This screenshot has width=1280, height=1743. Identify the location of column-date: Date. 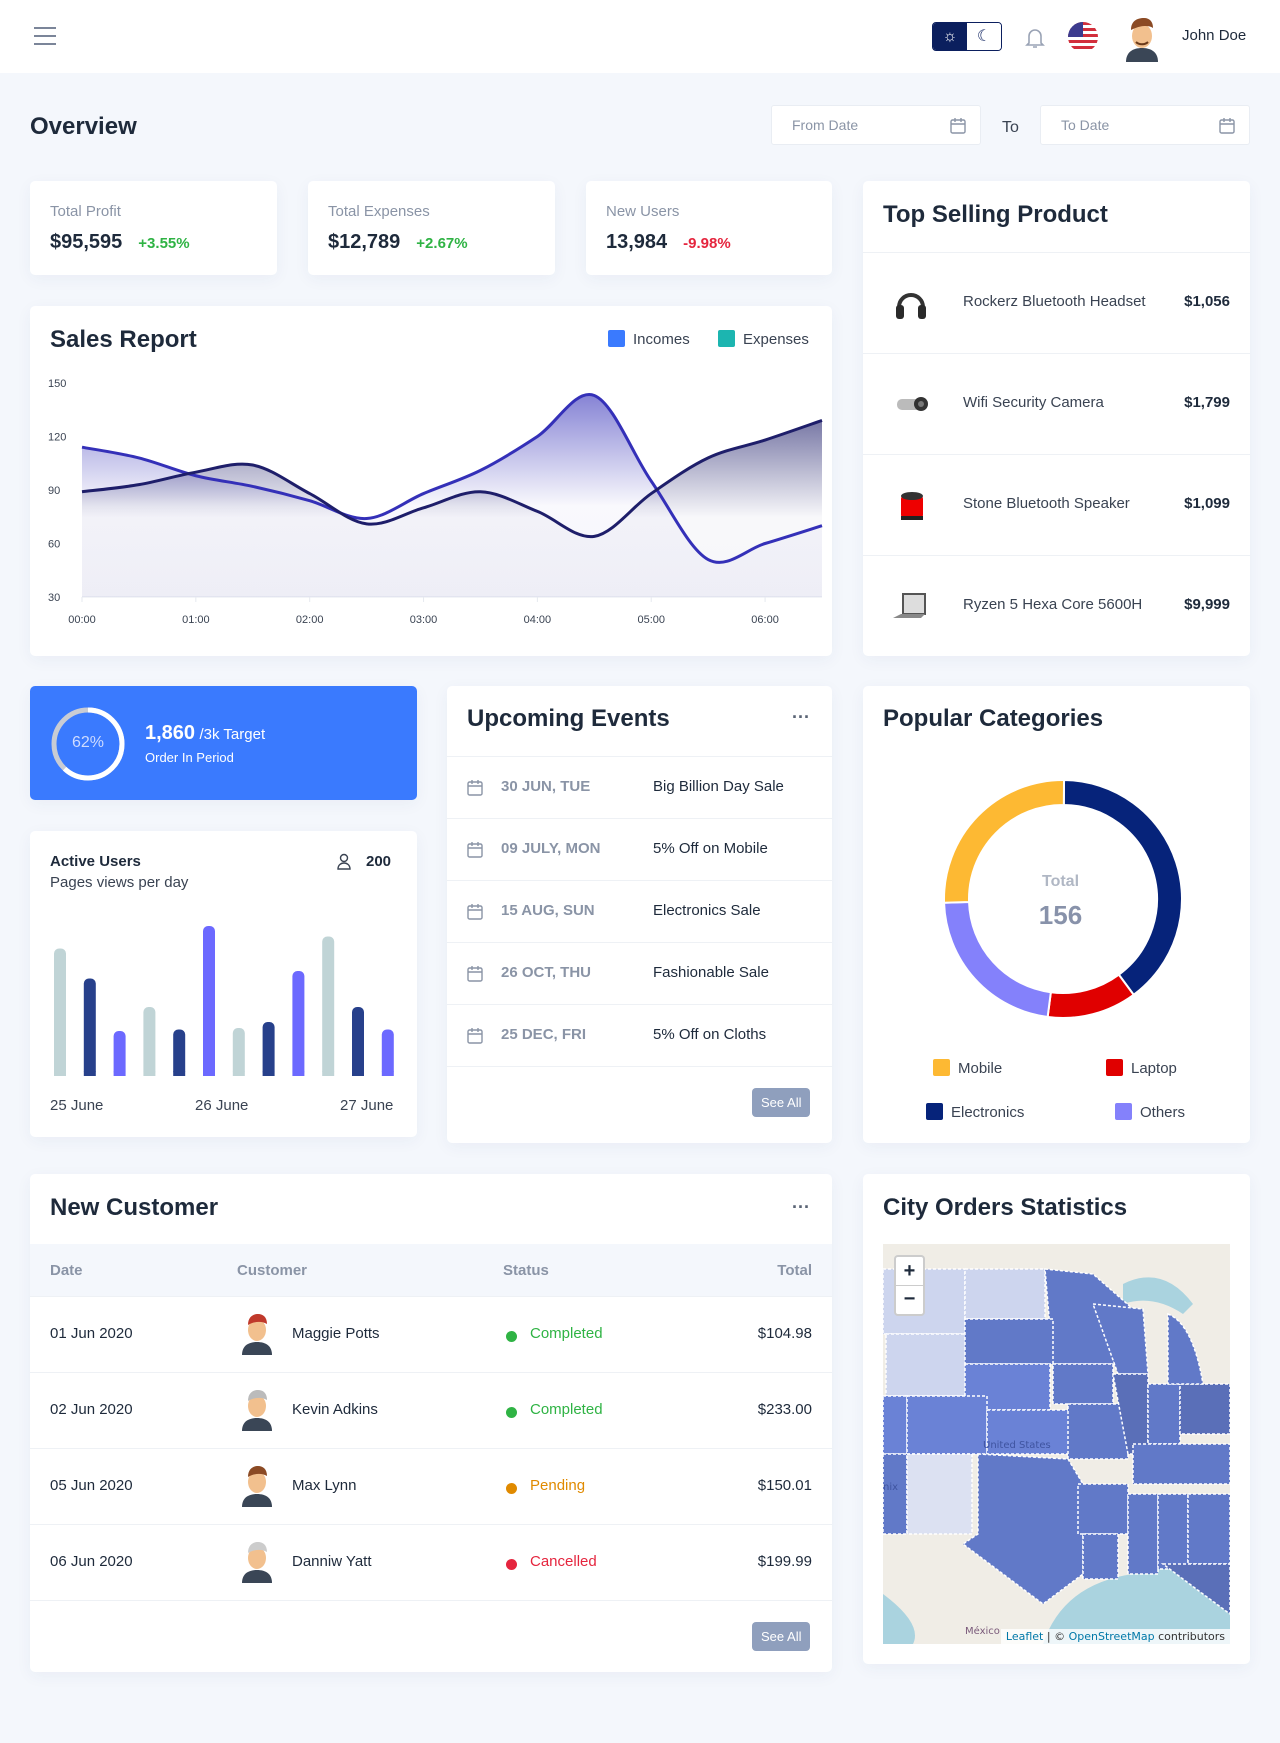
(66, 1270).